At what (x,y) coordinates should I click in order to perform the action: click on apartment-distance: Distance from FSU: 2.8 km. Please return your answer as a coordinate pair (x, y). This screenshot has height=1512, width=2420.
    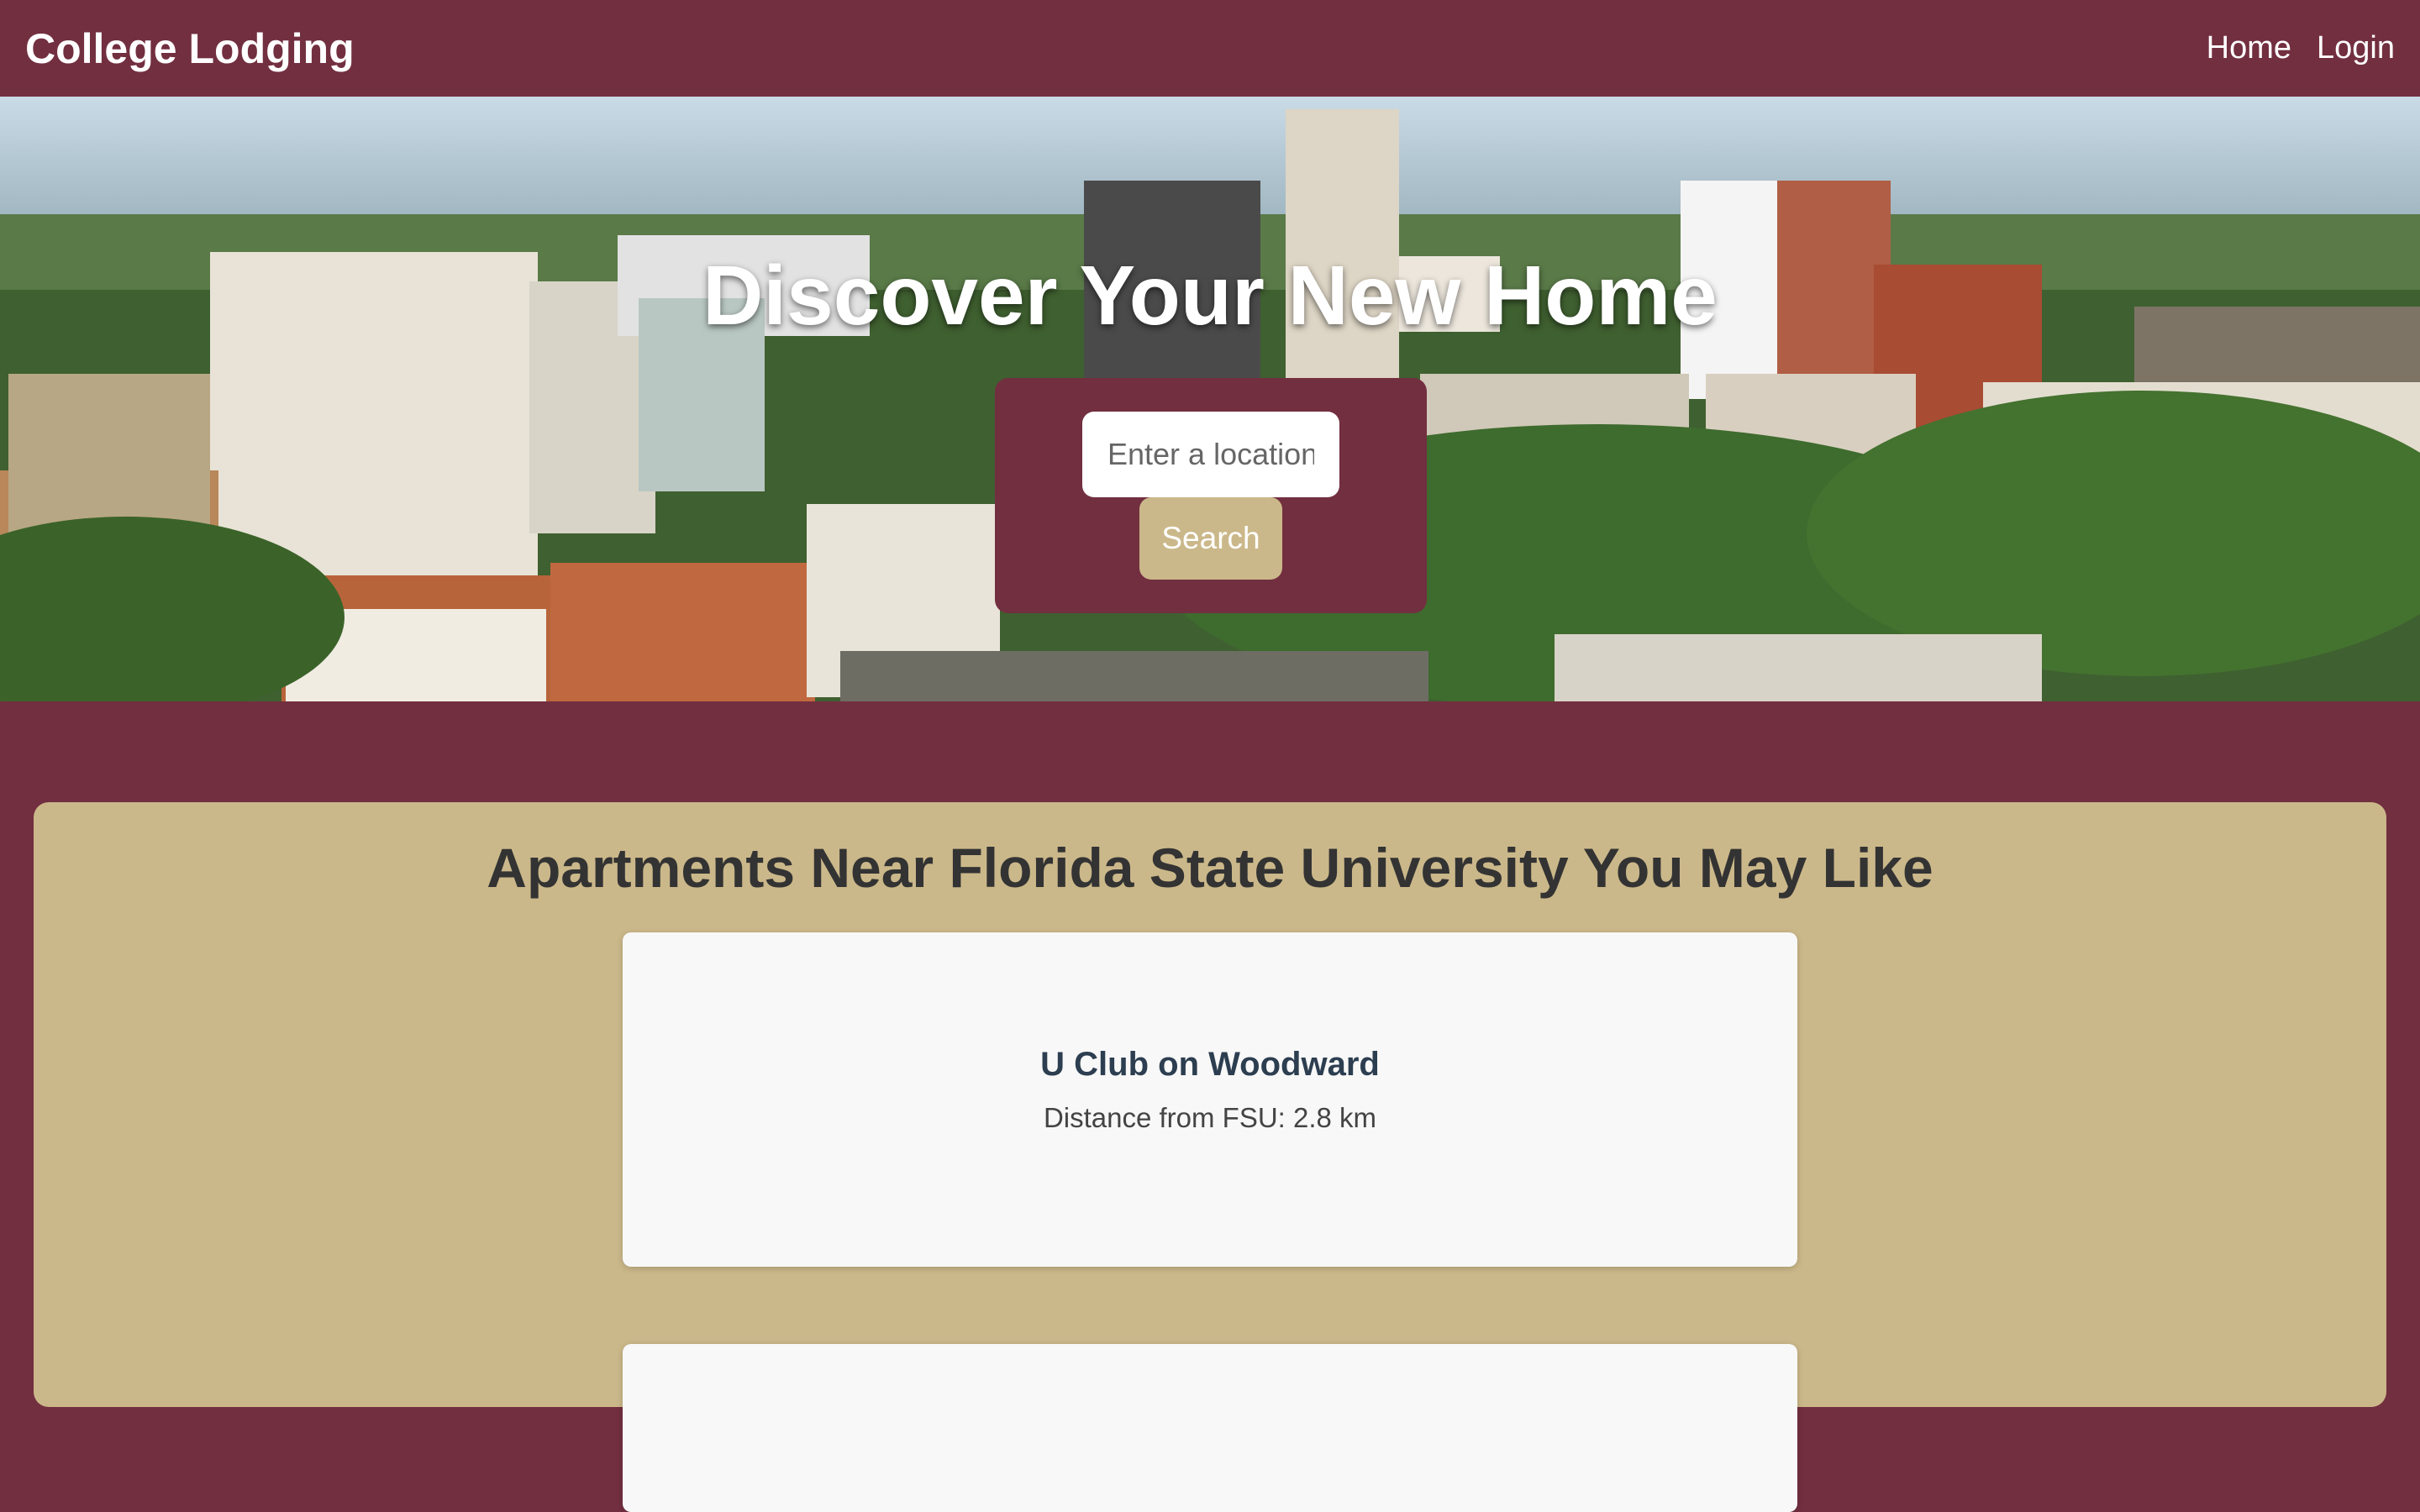
    Looking at the image, I should click on (1210, 1117).